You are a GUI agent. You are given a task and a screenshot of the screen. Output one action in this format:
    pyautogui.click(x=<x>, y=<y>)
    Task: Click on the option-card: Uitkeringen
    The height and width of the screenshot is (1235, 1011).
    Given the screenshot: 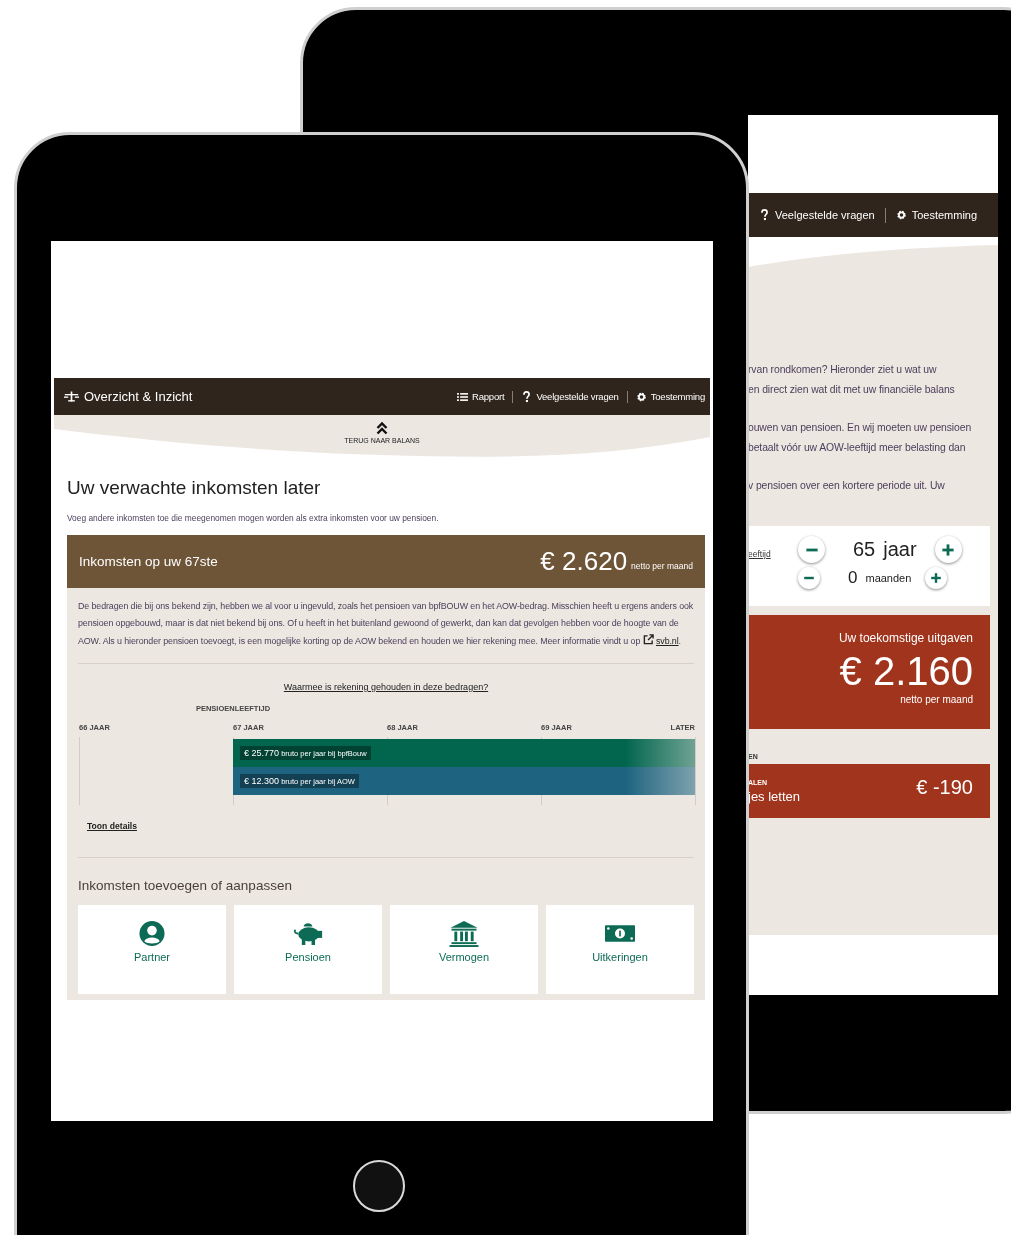 What is the action you would take?
    pyautogui.click(x=620, y=949)
    